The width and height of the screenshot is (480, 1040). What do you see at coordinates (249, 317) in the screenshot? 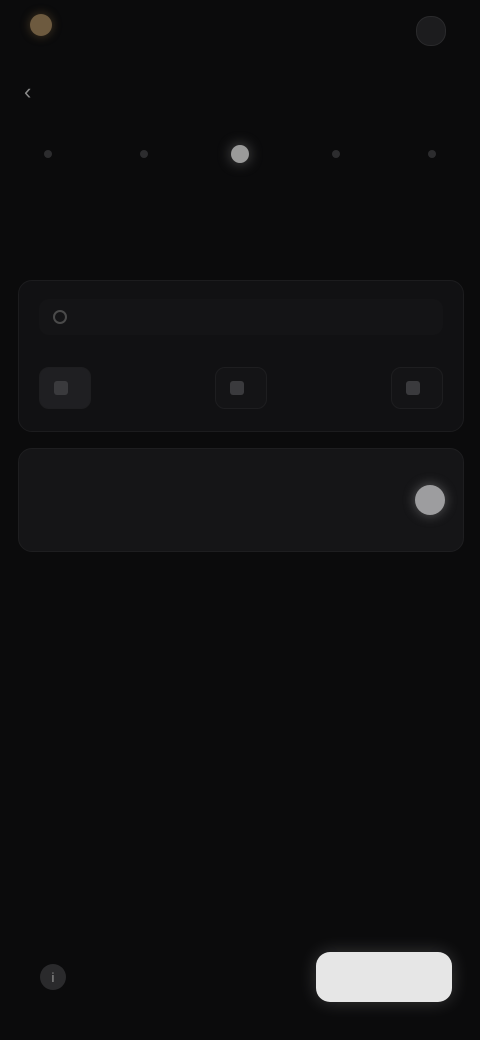
I see `search-input` at bounding box center [249, 317].